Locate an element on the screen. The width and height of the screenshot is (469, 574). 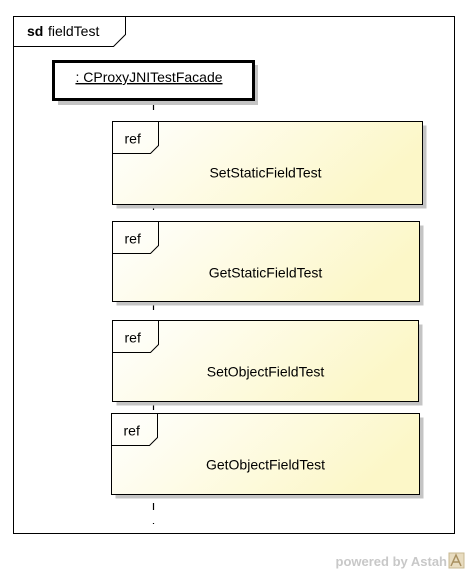
ref-name: GetObjectFieldTest is located at coordinates (265, 465).